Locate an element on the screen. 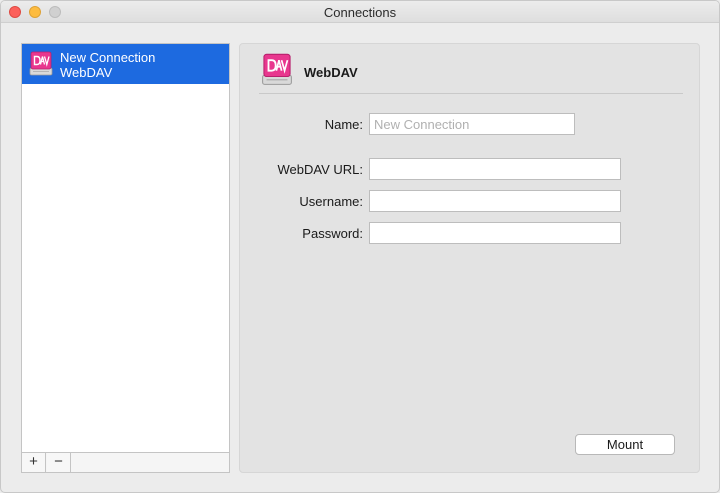 The width and height of the screenshot is (720, 493). add-connection-button: + is located at coordinates (34, 462).